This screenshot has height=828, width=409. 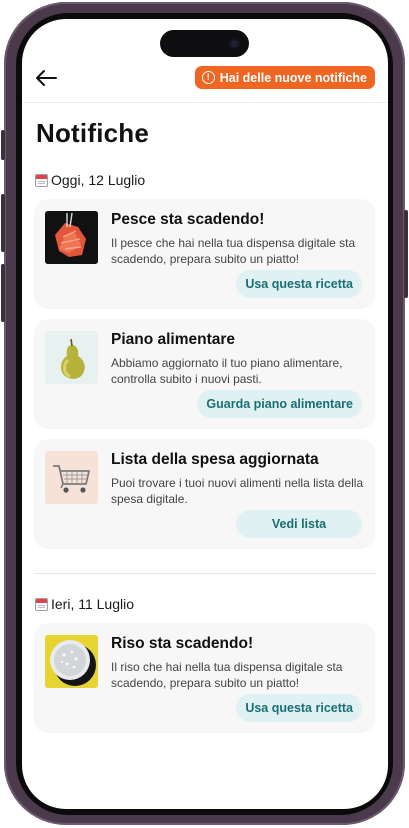 What do you see at coordinates (71, 237) in the screenshot?
I see `salmon-icon` at bounding box center [71, 237].